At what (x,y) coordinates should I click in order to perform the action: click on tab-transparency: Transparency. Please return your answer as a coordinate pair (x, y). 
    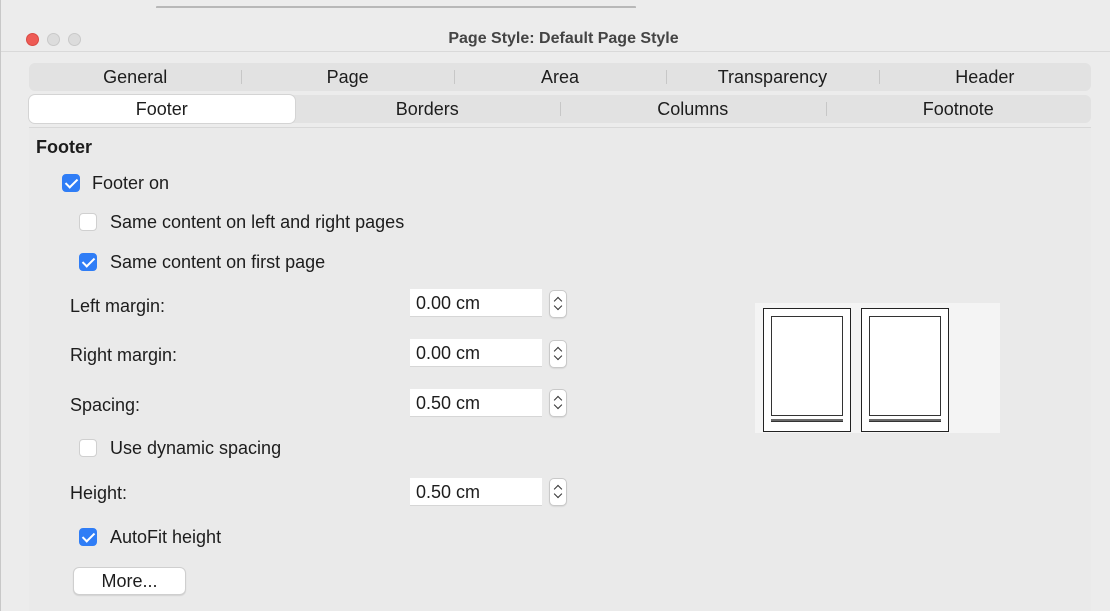
    Looking at the image, I should click on (772, 77).